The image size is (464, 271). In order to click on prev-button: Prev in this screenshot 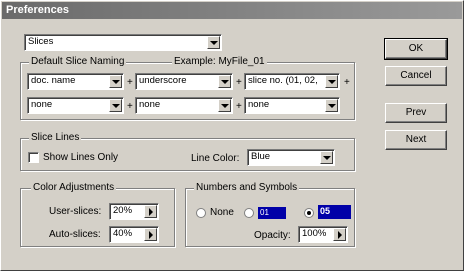, I will do `click(416, 113)`.